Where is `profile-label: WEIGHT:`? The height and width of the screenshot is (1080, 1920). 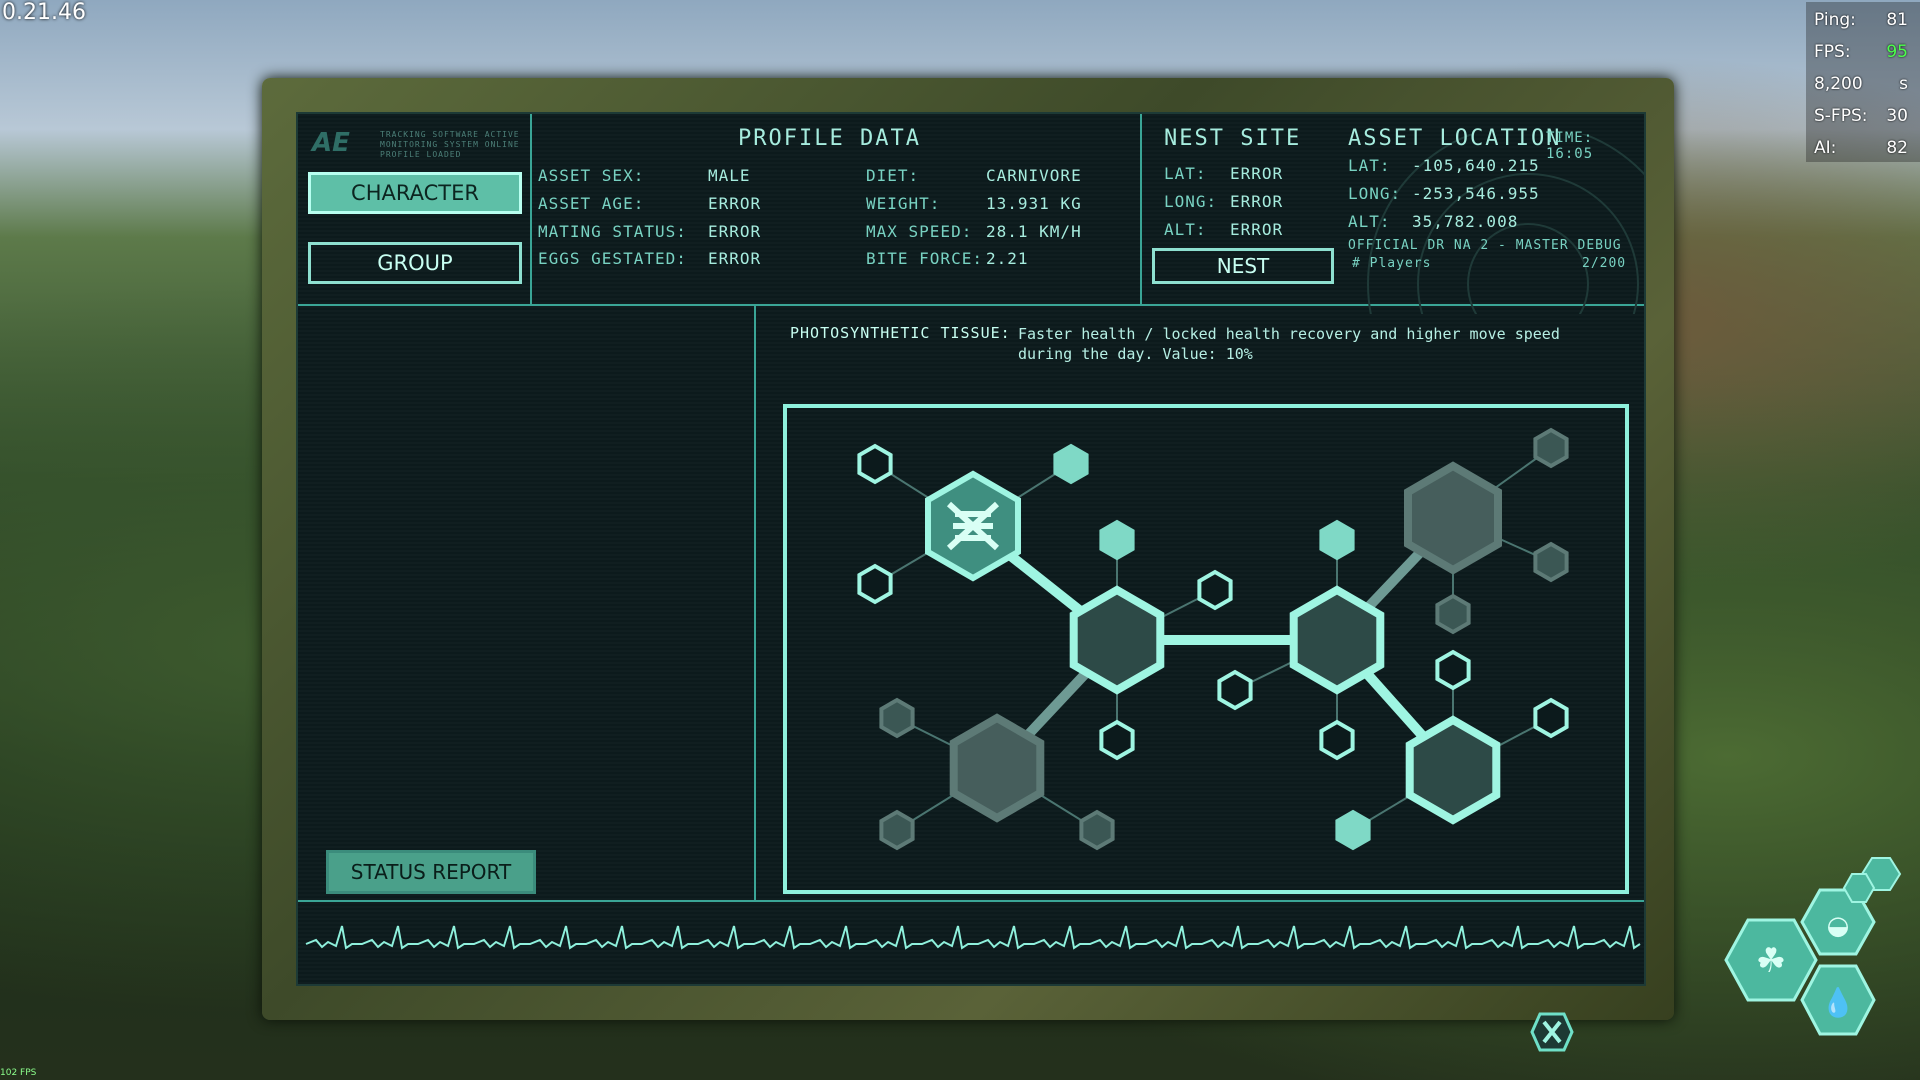
profile-label: WEIGHT: is located at coordinates (903, 203).